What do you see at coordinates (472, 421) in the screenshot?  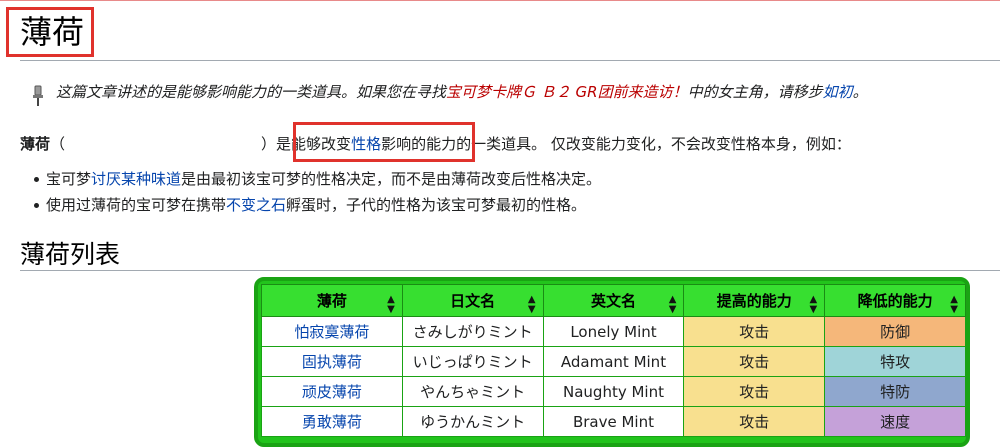 I see `japanese-name: ゆうかんミント` at bounding box center [472, 421].